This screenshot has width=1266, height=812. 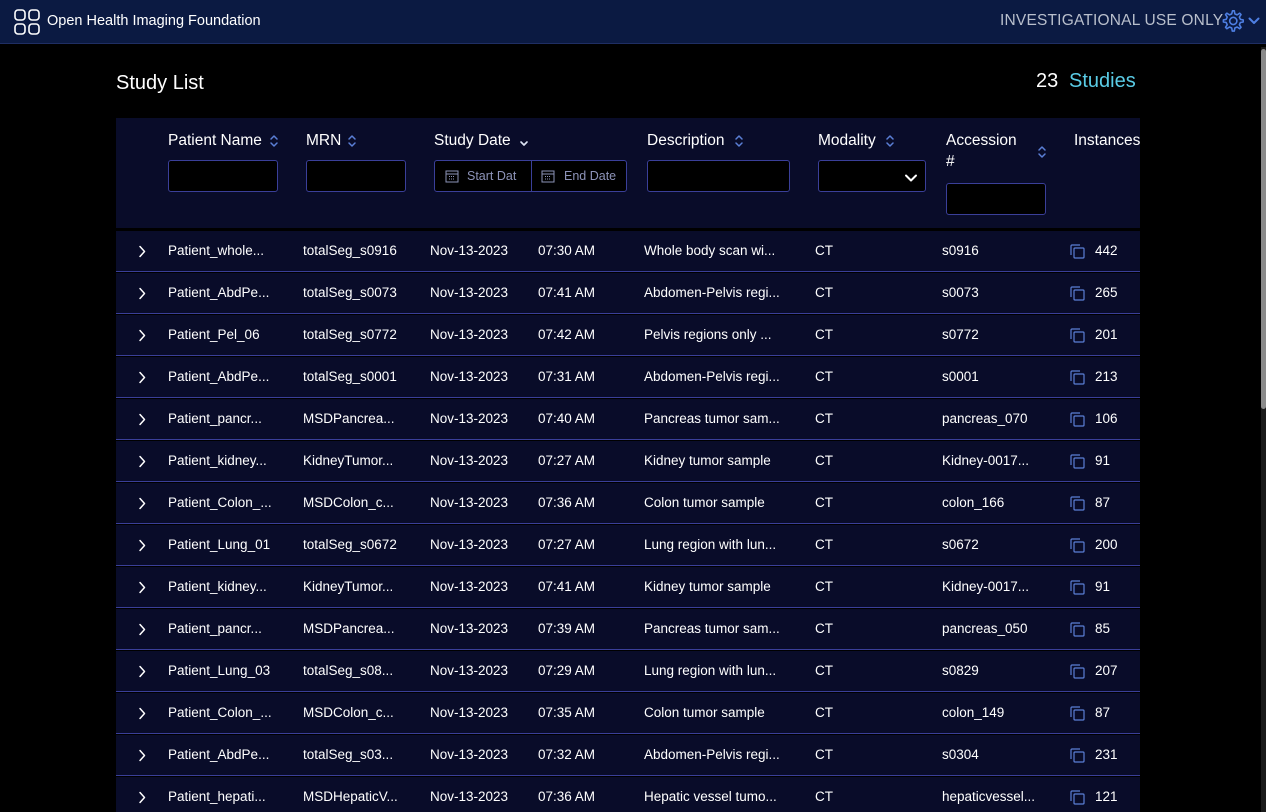 I want to click on page-scrollbar, so click(x=1263, y=429).